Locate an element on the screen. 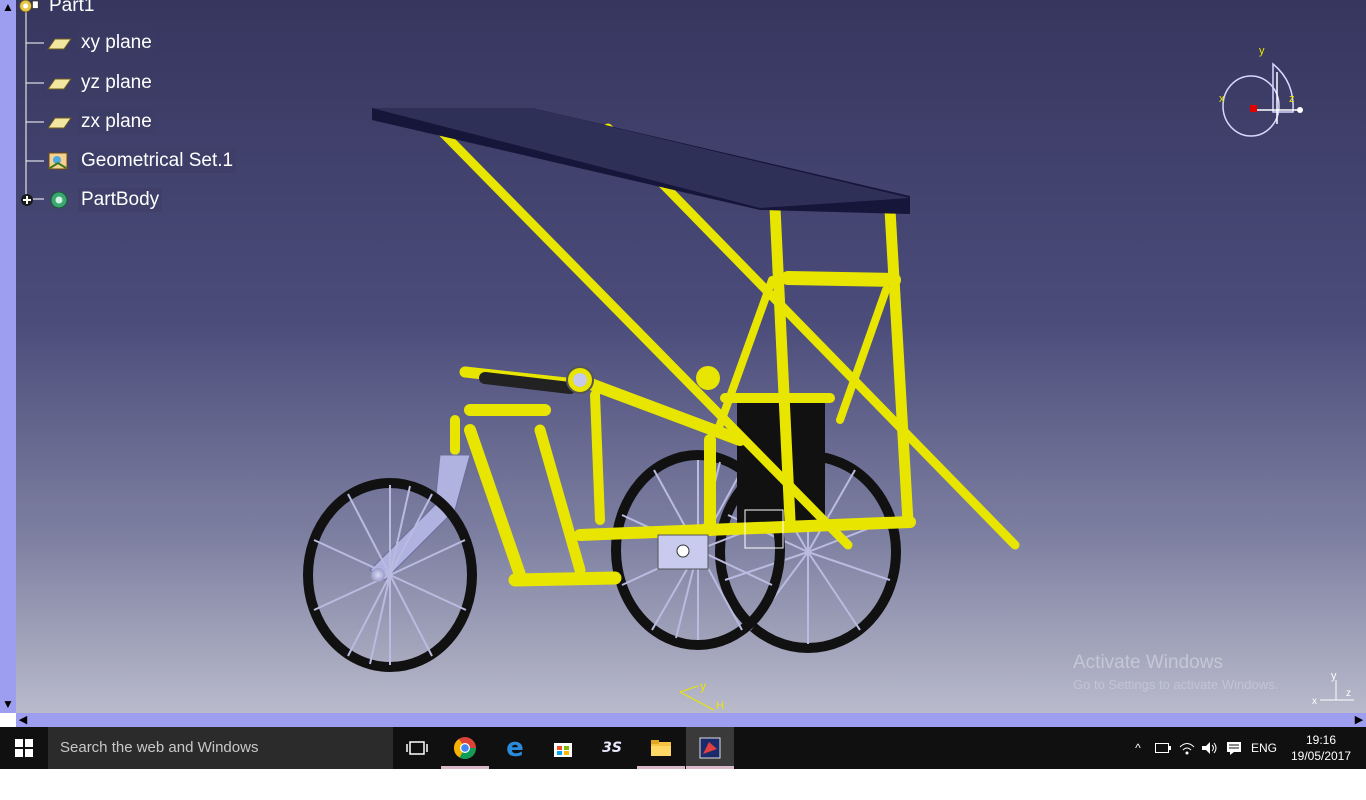 This screenshot has width=1366, height=800. clock-date: 19/05/2017 is located at coordinates (1321, 756).